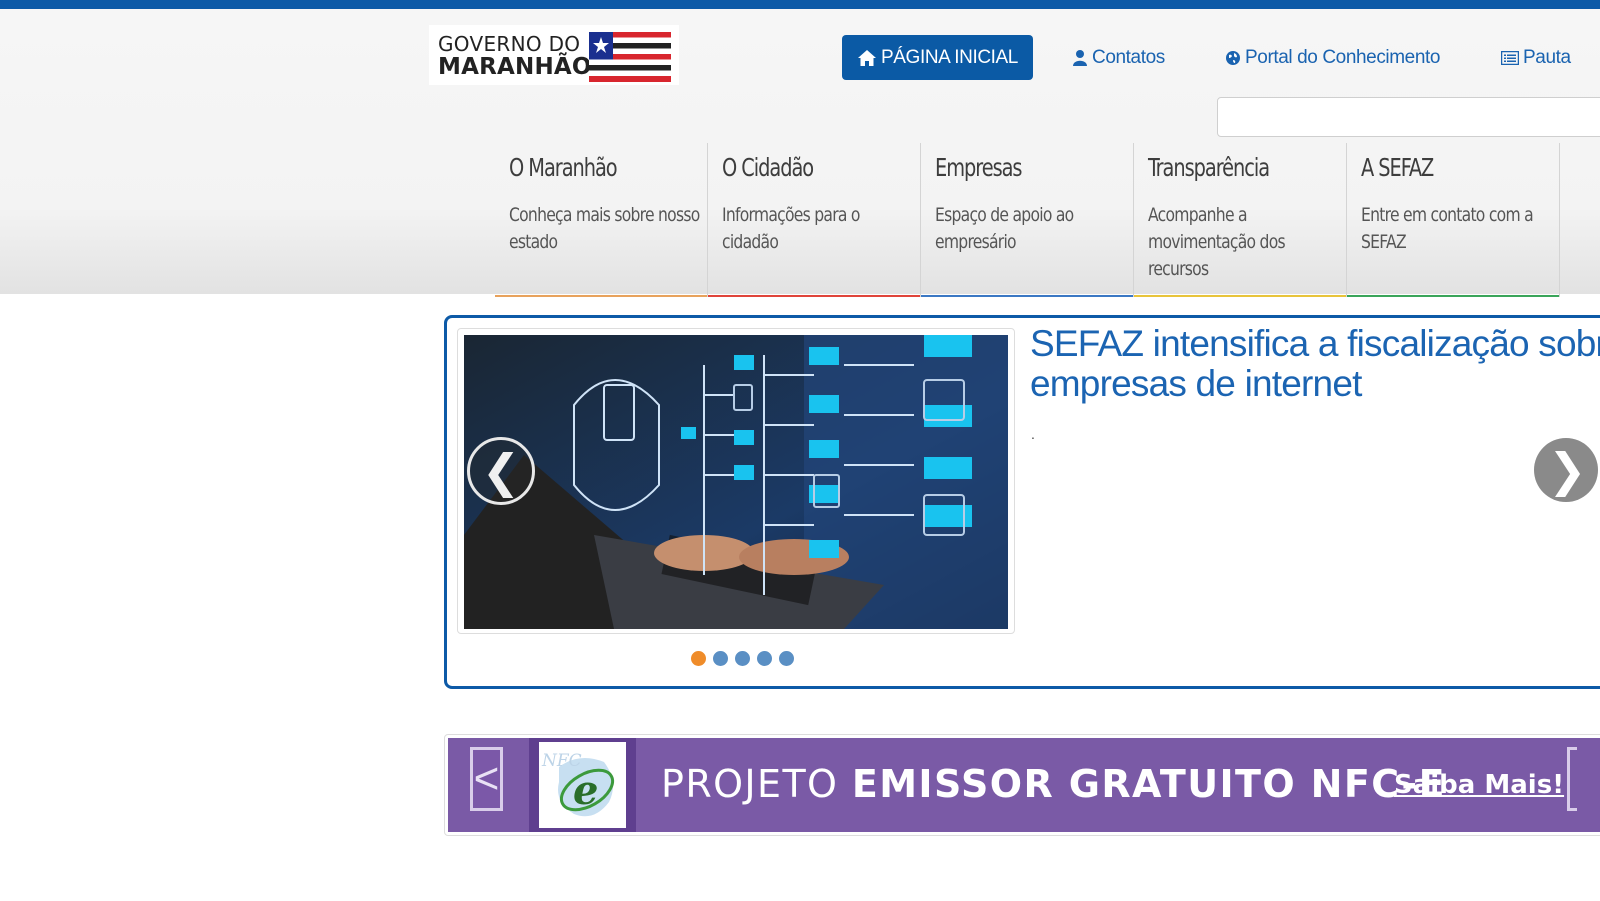 Image resolution: width=1600 pixels, height=901 pixels. I want to click on nav-portal-label: Portal do Conhecimento, so click(1343, 57).